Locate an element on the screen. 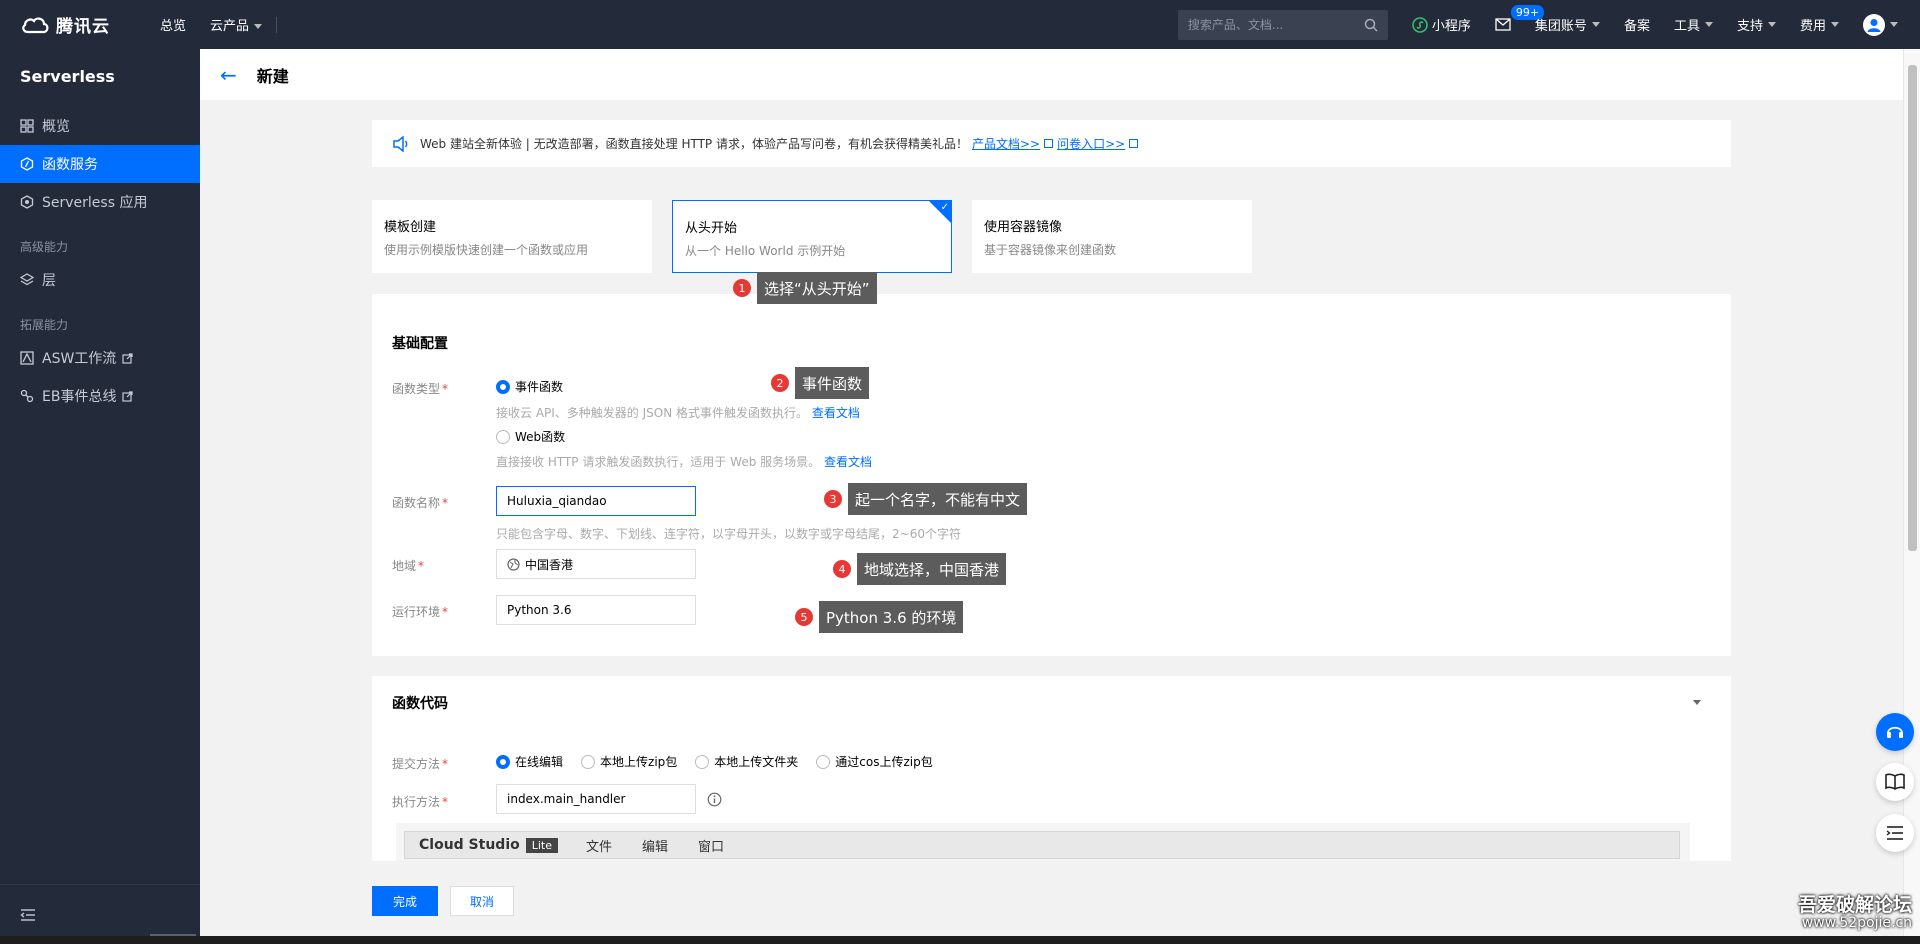 This screenshot has height=944, width=1920. sidebar-item-label: 函数服务 is located at coordinates (70, 165).